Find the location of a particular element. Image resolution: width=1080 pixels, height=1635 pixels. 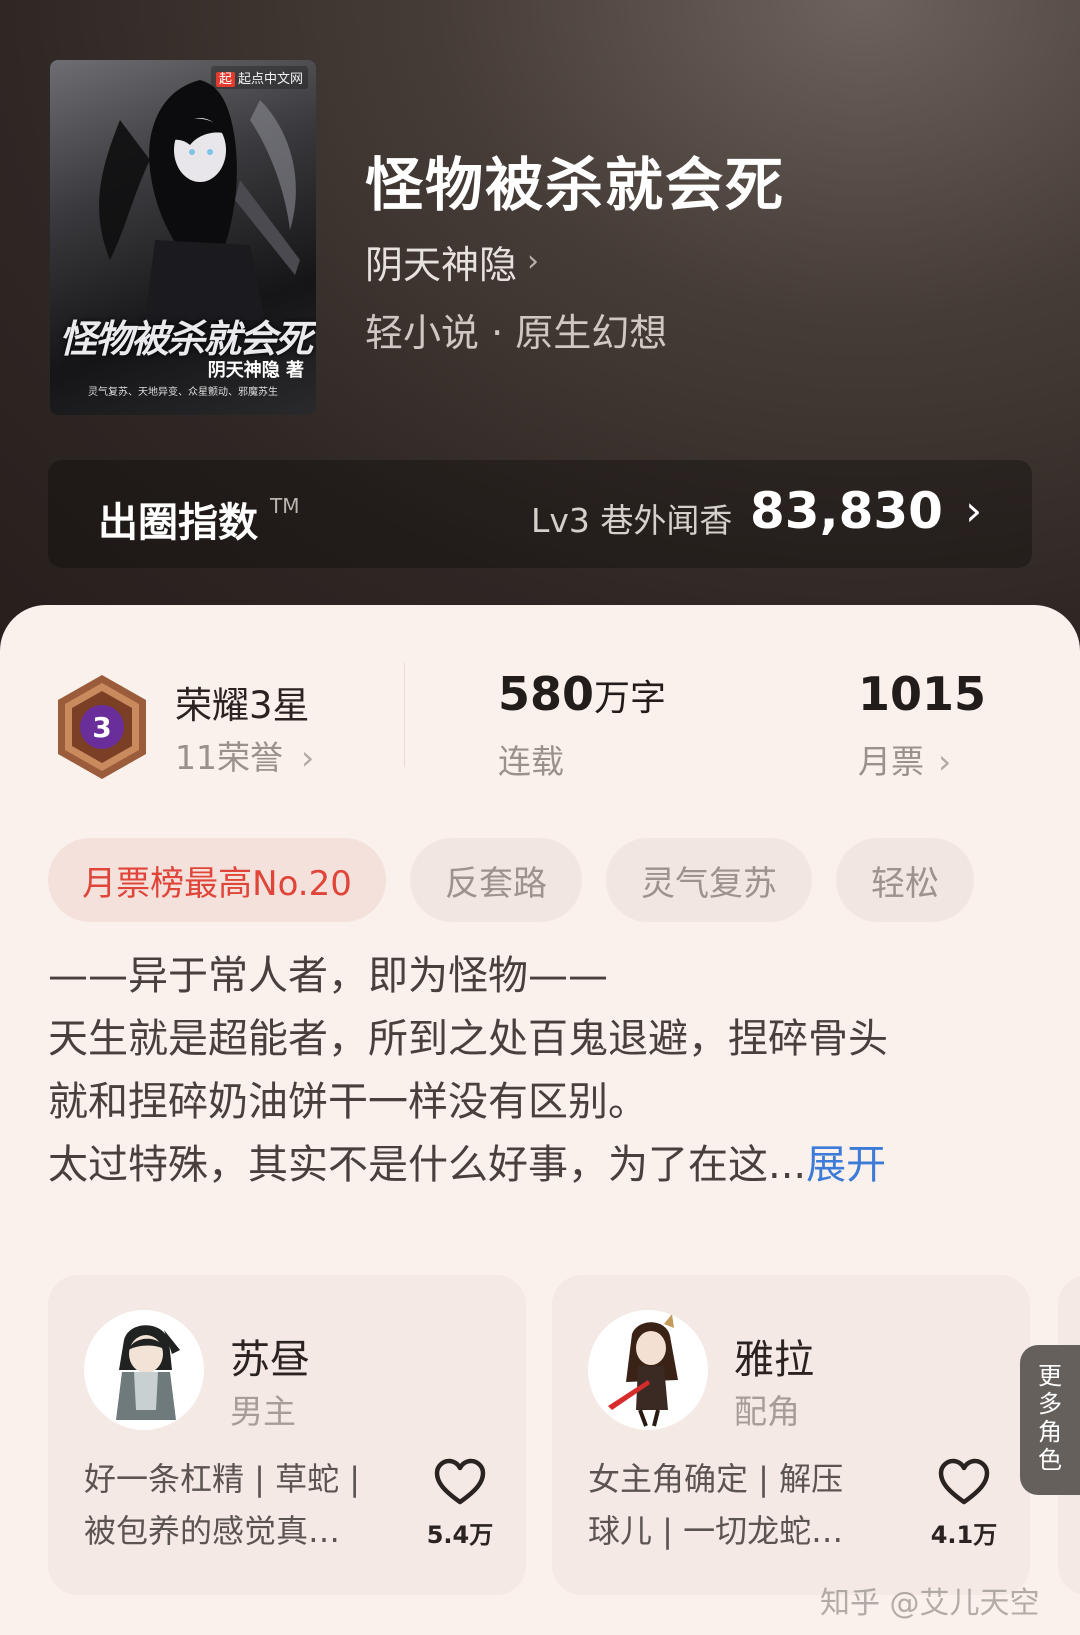

tag-item: 灵气复苏 is located at coordinates (709, 880).